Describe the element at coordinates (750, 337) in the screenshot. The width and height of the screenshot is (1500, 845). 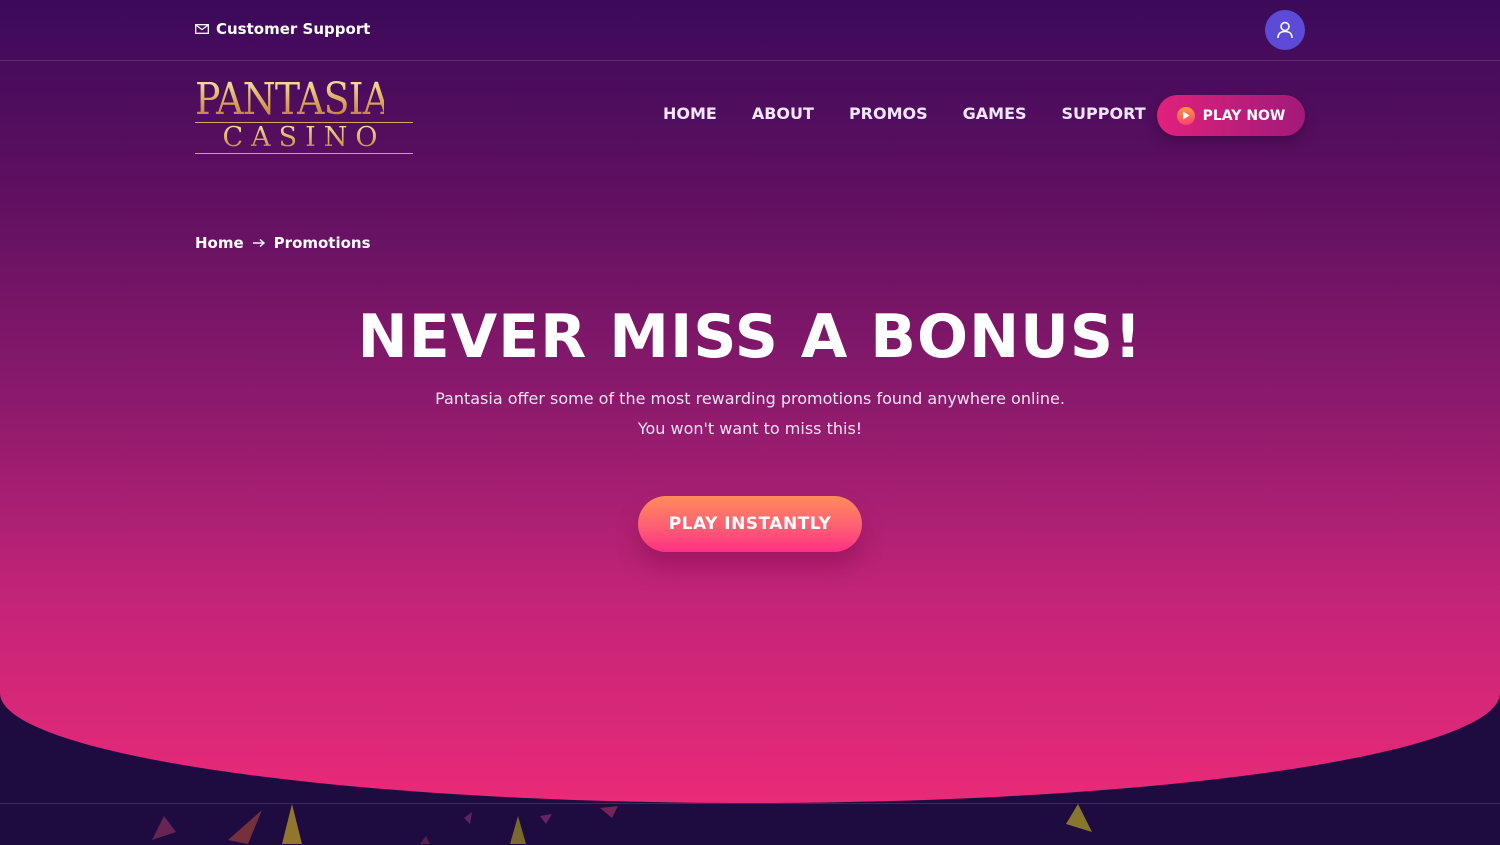
I see `page-title: NEVER MISS A BONUS!` at that location.